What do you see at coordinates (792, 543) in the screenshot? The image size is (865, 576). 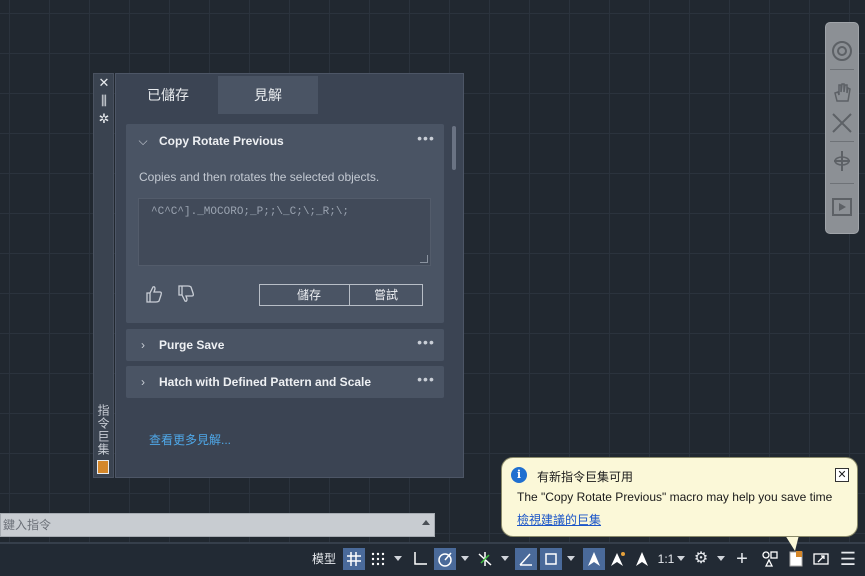 I see `notification-pointer` at bounding box center [792, 543].